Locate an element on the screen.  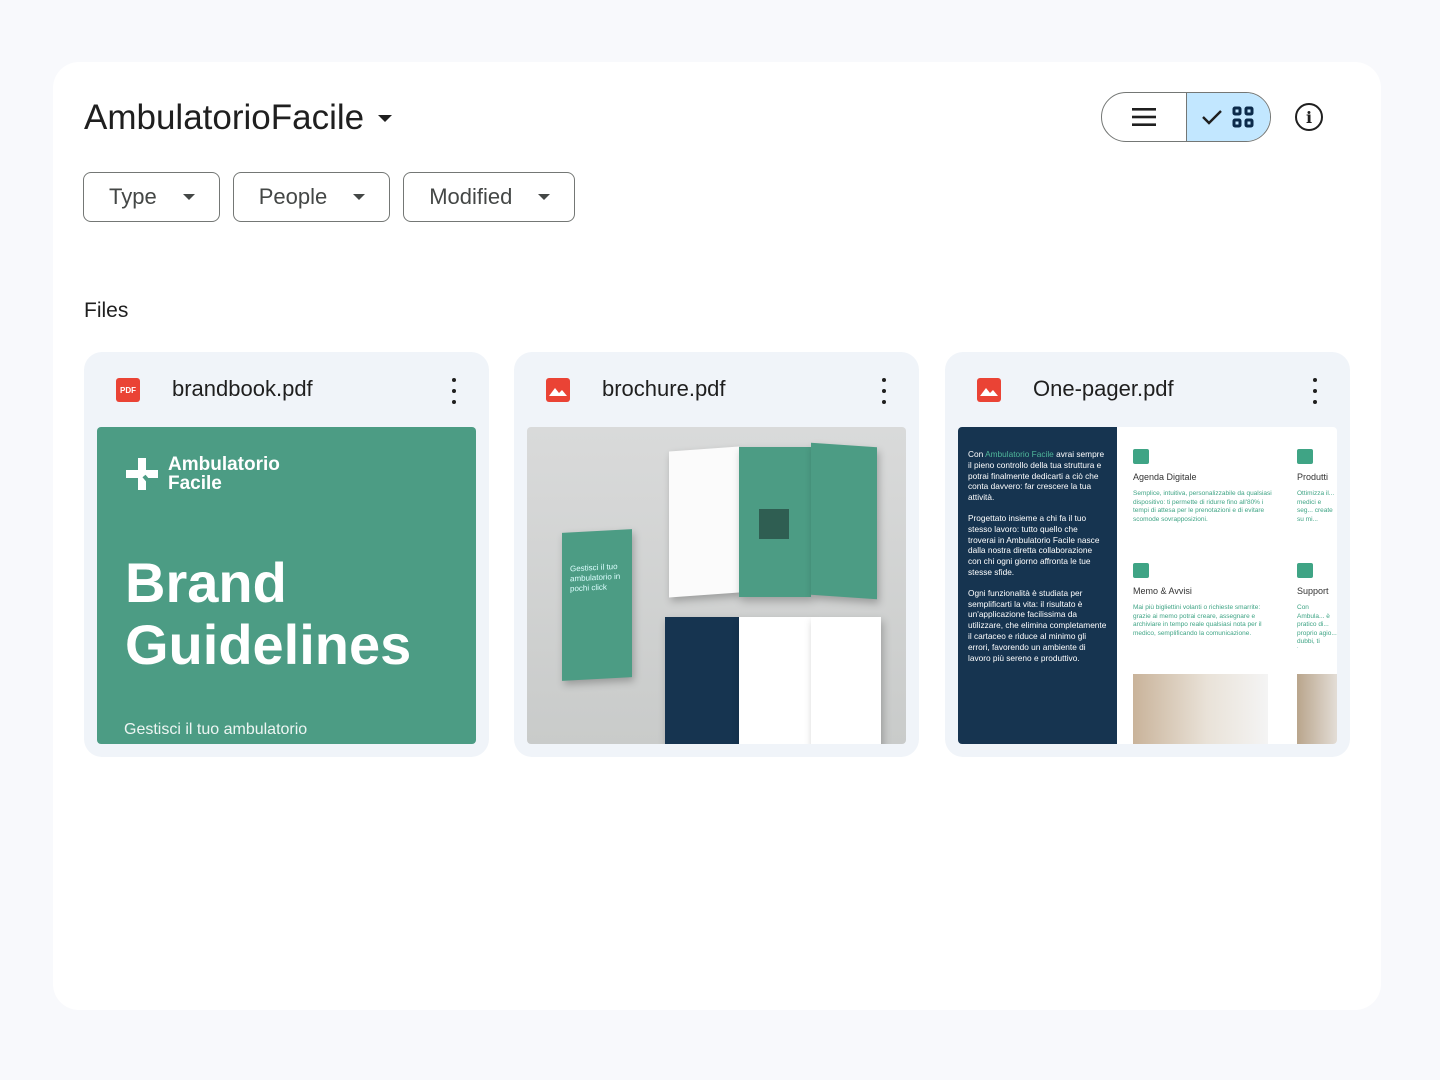
logo-text: Ambulatorio is located at coordinates (224, 464).